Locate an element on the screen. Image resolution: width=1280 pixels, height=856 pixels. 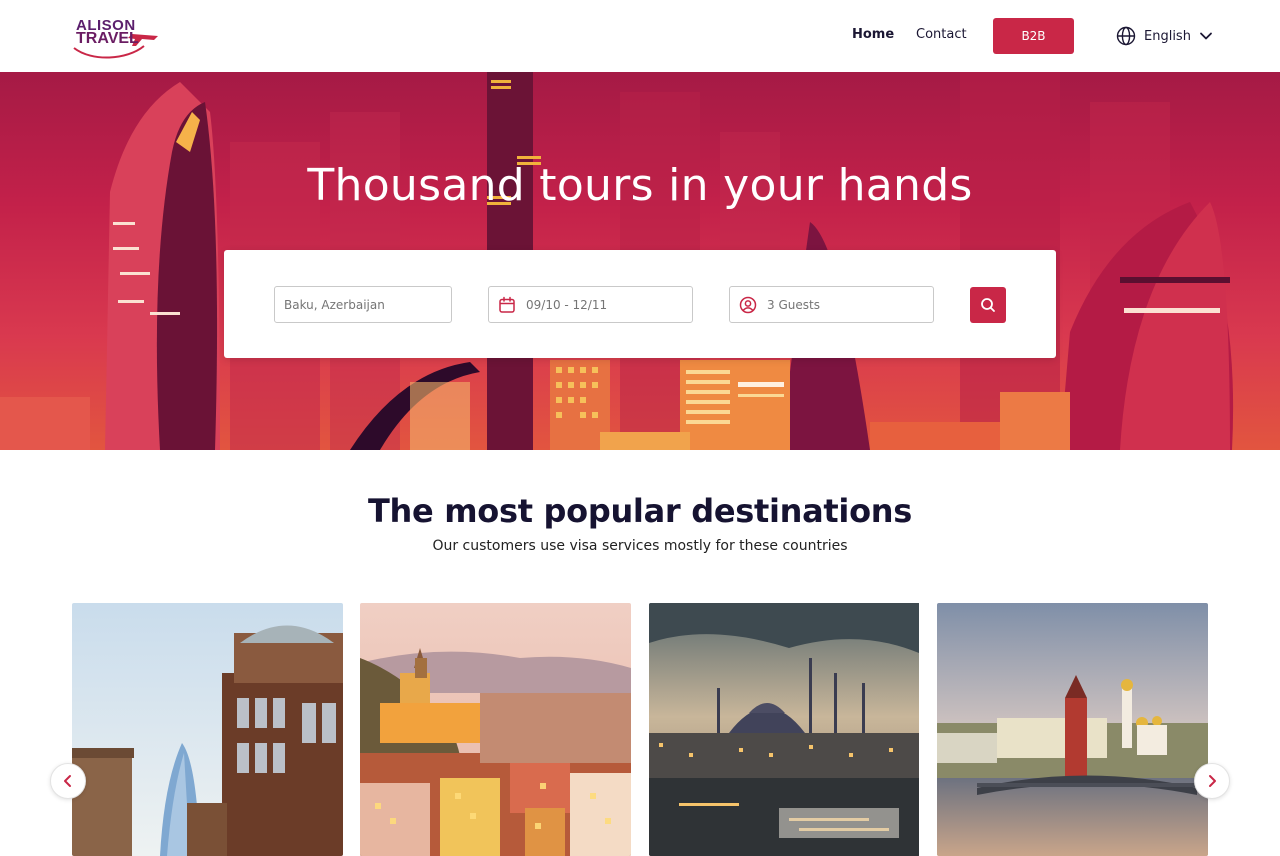
language-label: English is located at coordinates (1167, 36).